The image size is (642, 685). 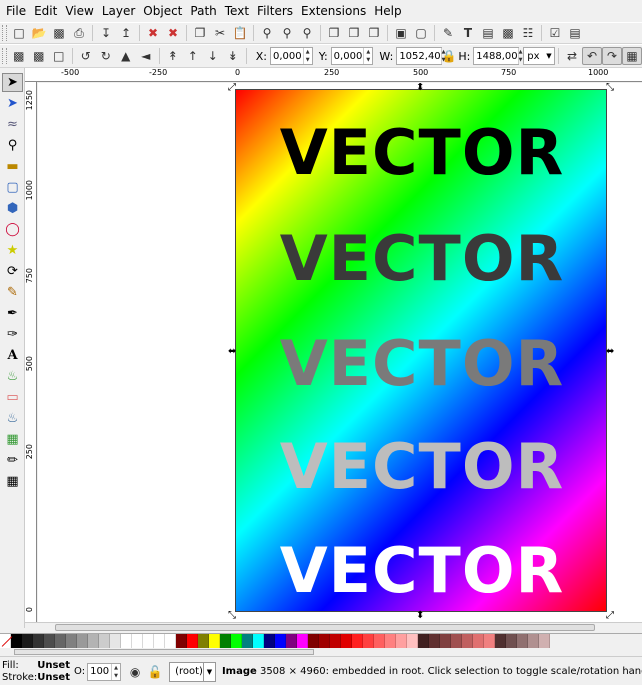 What do you see at coordinates (421, 56) in the screenshot?
I see `width-field: 1052,40 ▲ ▼` at bounding box center [421, 56].